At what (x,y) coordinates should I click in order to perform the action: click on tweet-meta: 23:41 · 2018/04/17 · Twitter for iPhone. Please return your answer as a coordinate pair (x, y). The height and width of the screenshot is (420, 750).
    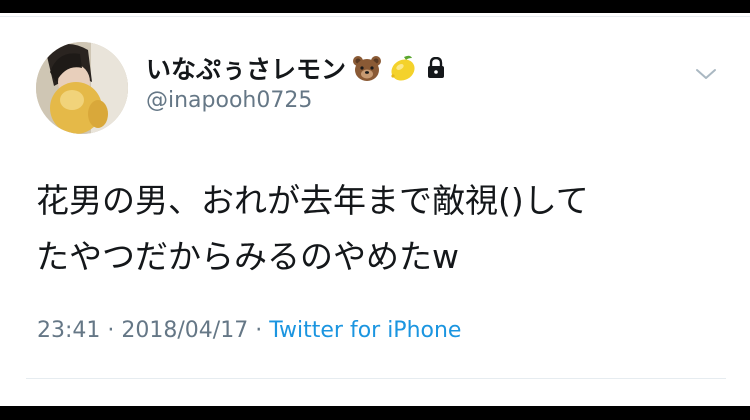
    Looking at the image, I should click on (249, 330).